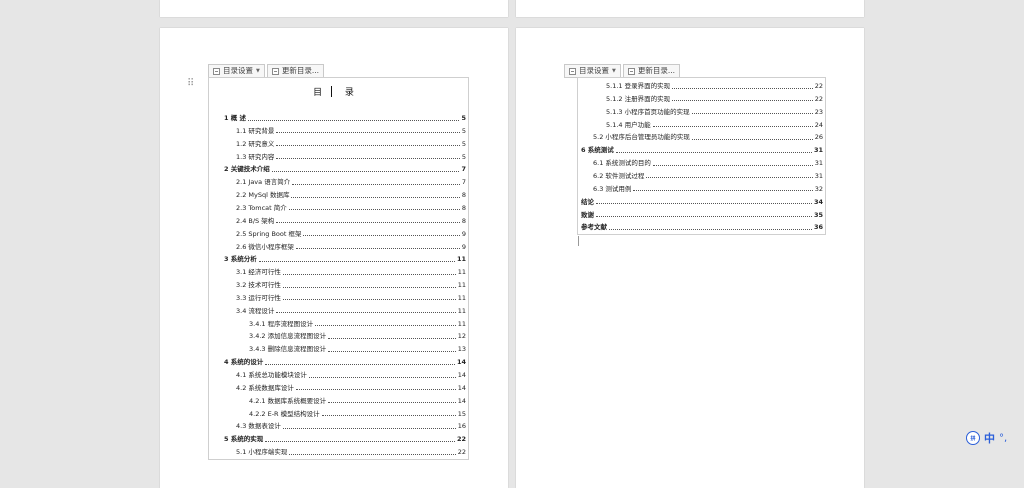  I want to click on toc-entry: 致谢 35, so click(701, 215).